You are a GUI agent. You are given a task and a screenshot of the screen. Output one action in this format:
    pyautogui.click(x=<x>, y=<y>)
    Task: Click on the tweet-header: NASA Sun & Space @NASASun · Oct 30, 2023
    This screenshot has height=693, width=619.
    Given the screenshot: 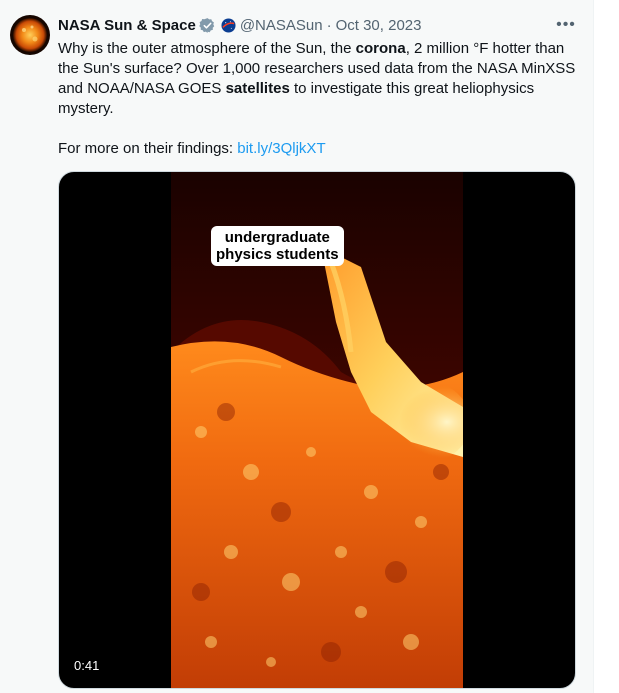 What is the action you would take?
    pyautogui.click(x=239, y=25)
    